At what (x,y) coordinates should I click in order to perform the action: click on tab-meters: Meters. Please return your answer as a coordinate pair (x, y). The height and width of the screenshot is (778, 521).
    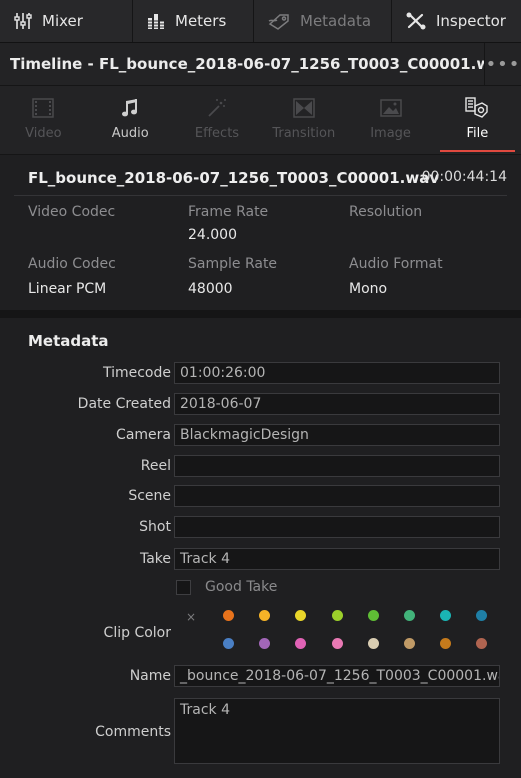
    Looking at the image, I should click on (193, 21).